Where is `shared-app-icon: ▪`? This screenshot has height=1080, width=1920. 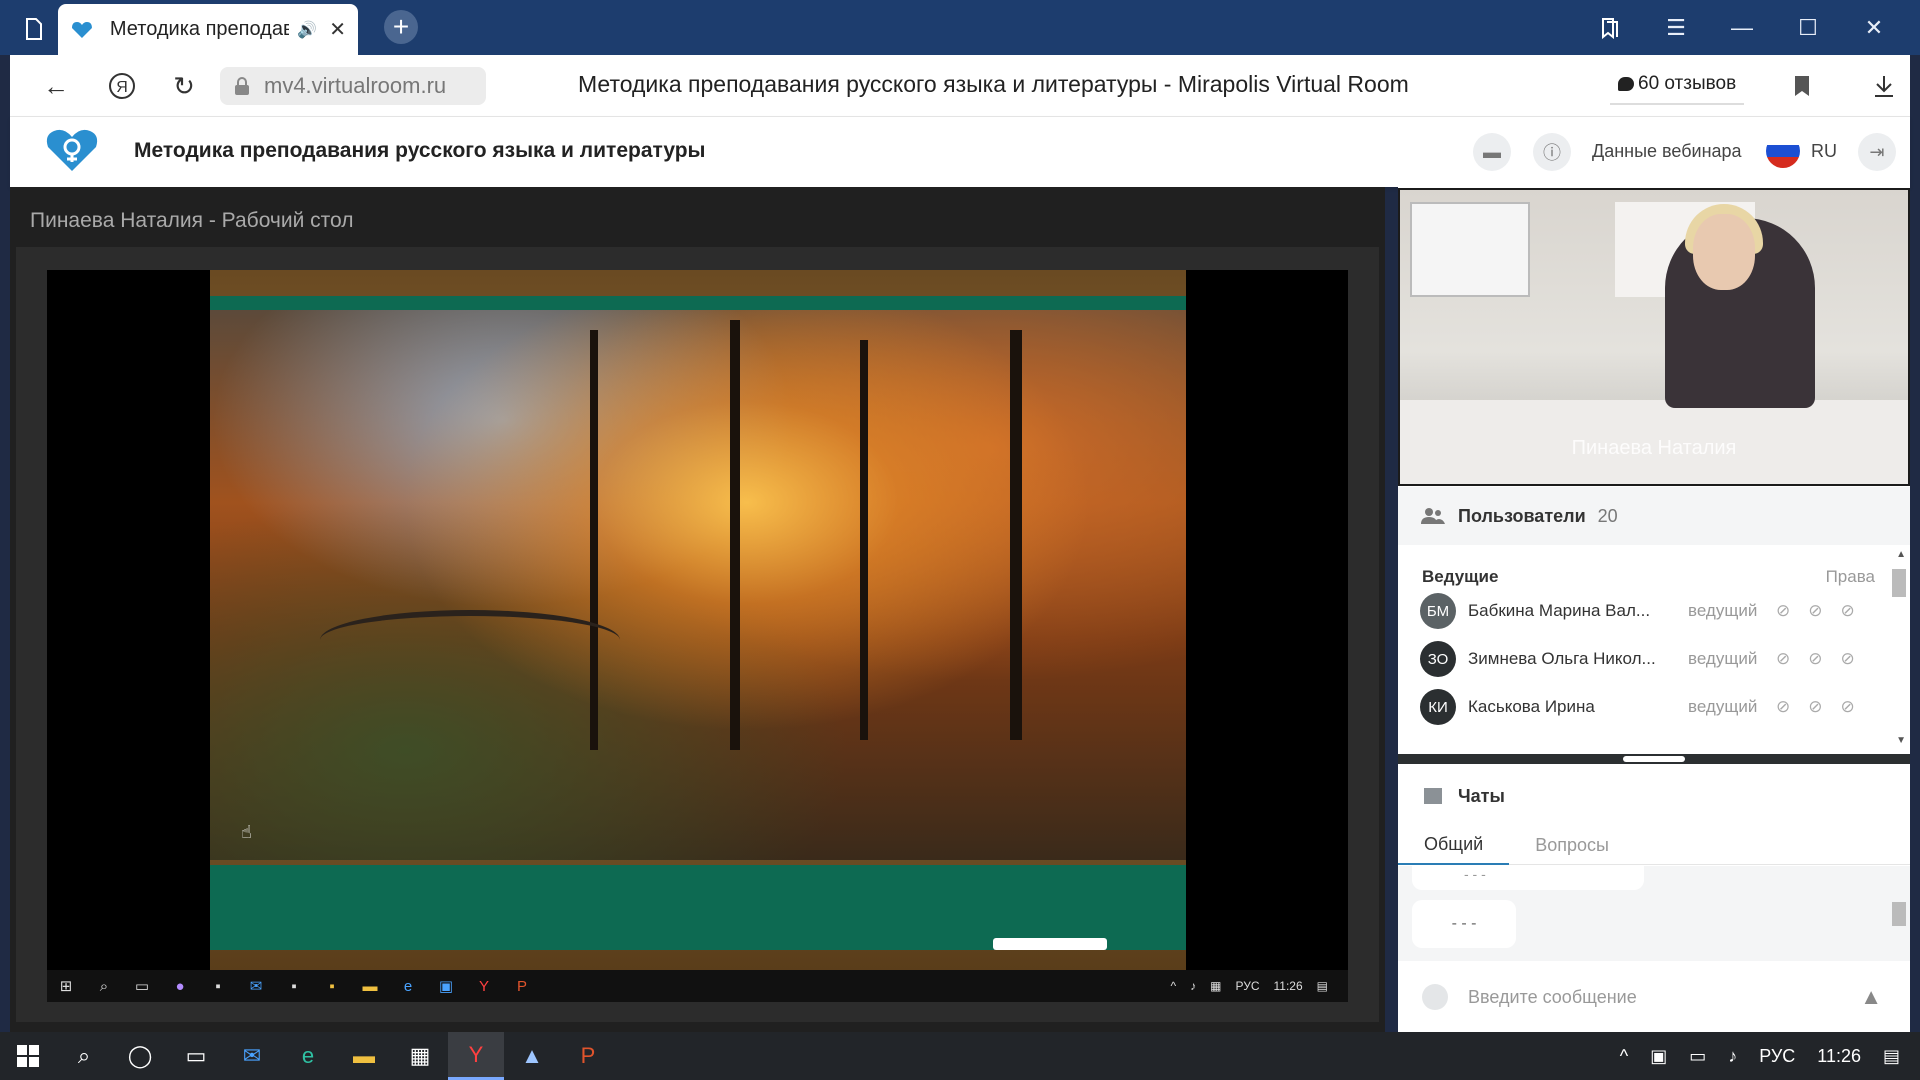
shared-app-icon: ▪ is located at coordinates (218, 986).